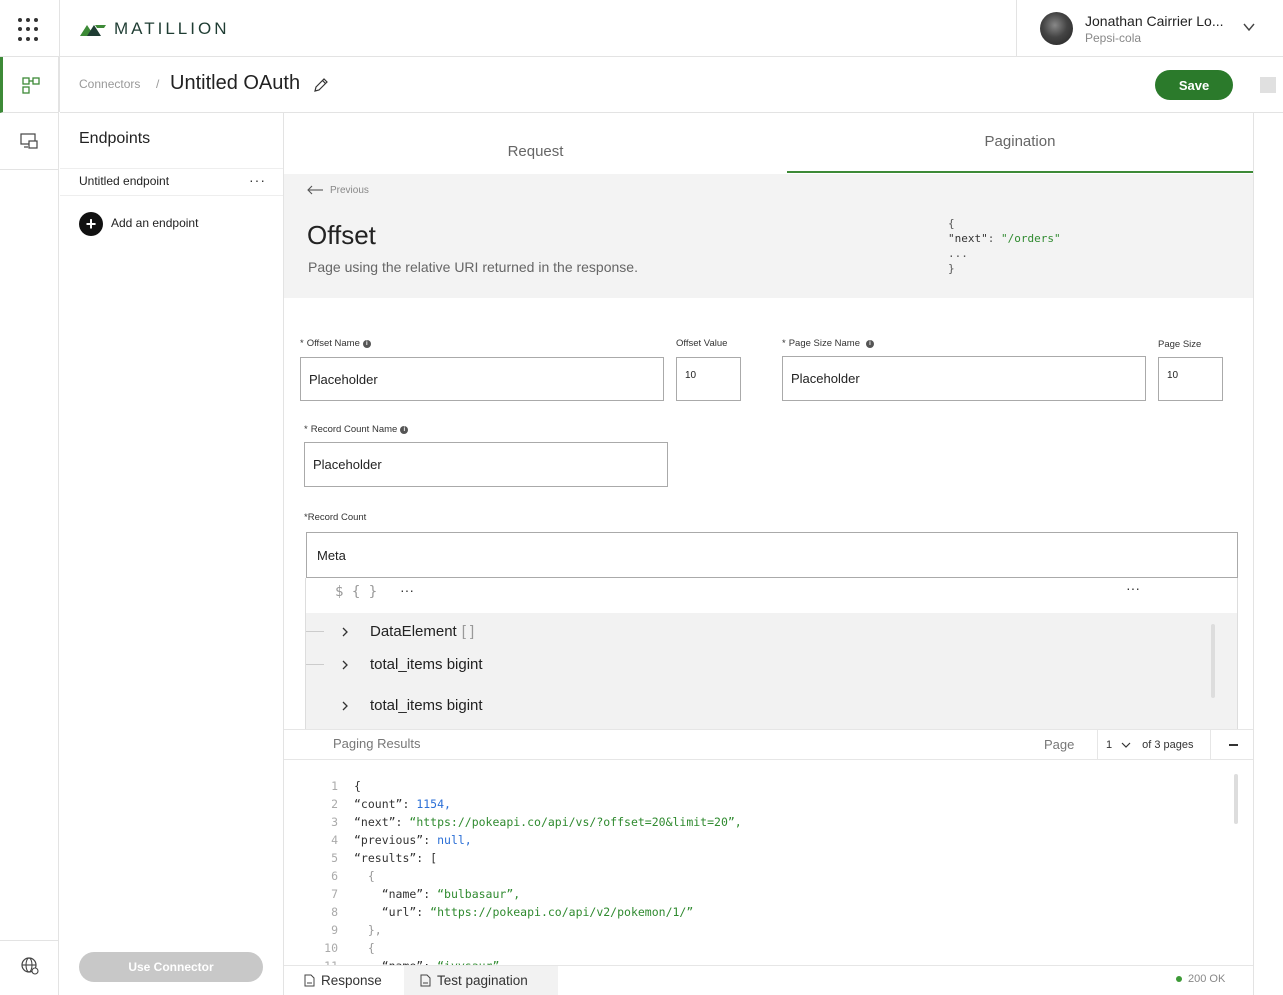 The height and width of the screenshot is (995, 1283). I want to click on endpoint-menu-icon: ···, so click(257, 180).